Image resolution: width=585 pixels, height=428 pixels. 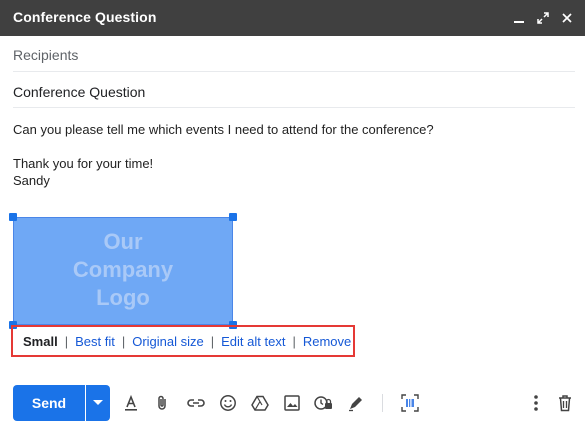 What do you see at coordinates (233, 217) in the screenshot?
I see `resize-handle-top-right` at bounding box center [233, 217].